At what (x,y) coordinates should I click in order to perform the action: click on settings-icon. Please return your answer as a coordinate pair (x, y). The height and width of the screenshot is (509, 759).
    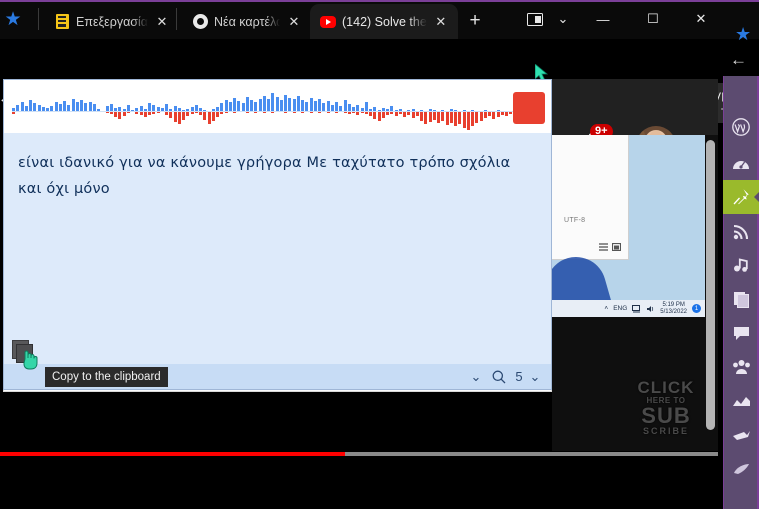
    Looking at the image, I should click on (741, 469).